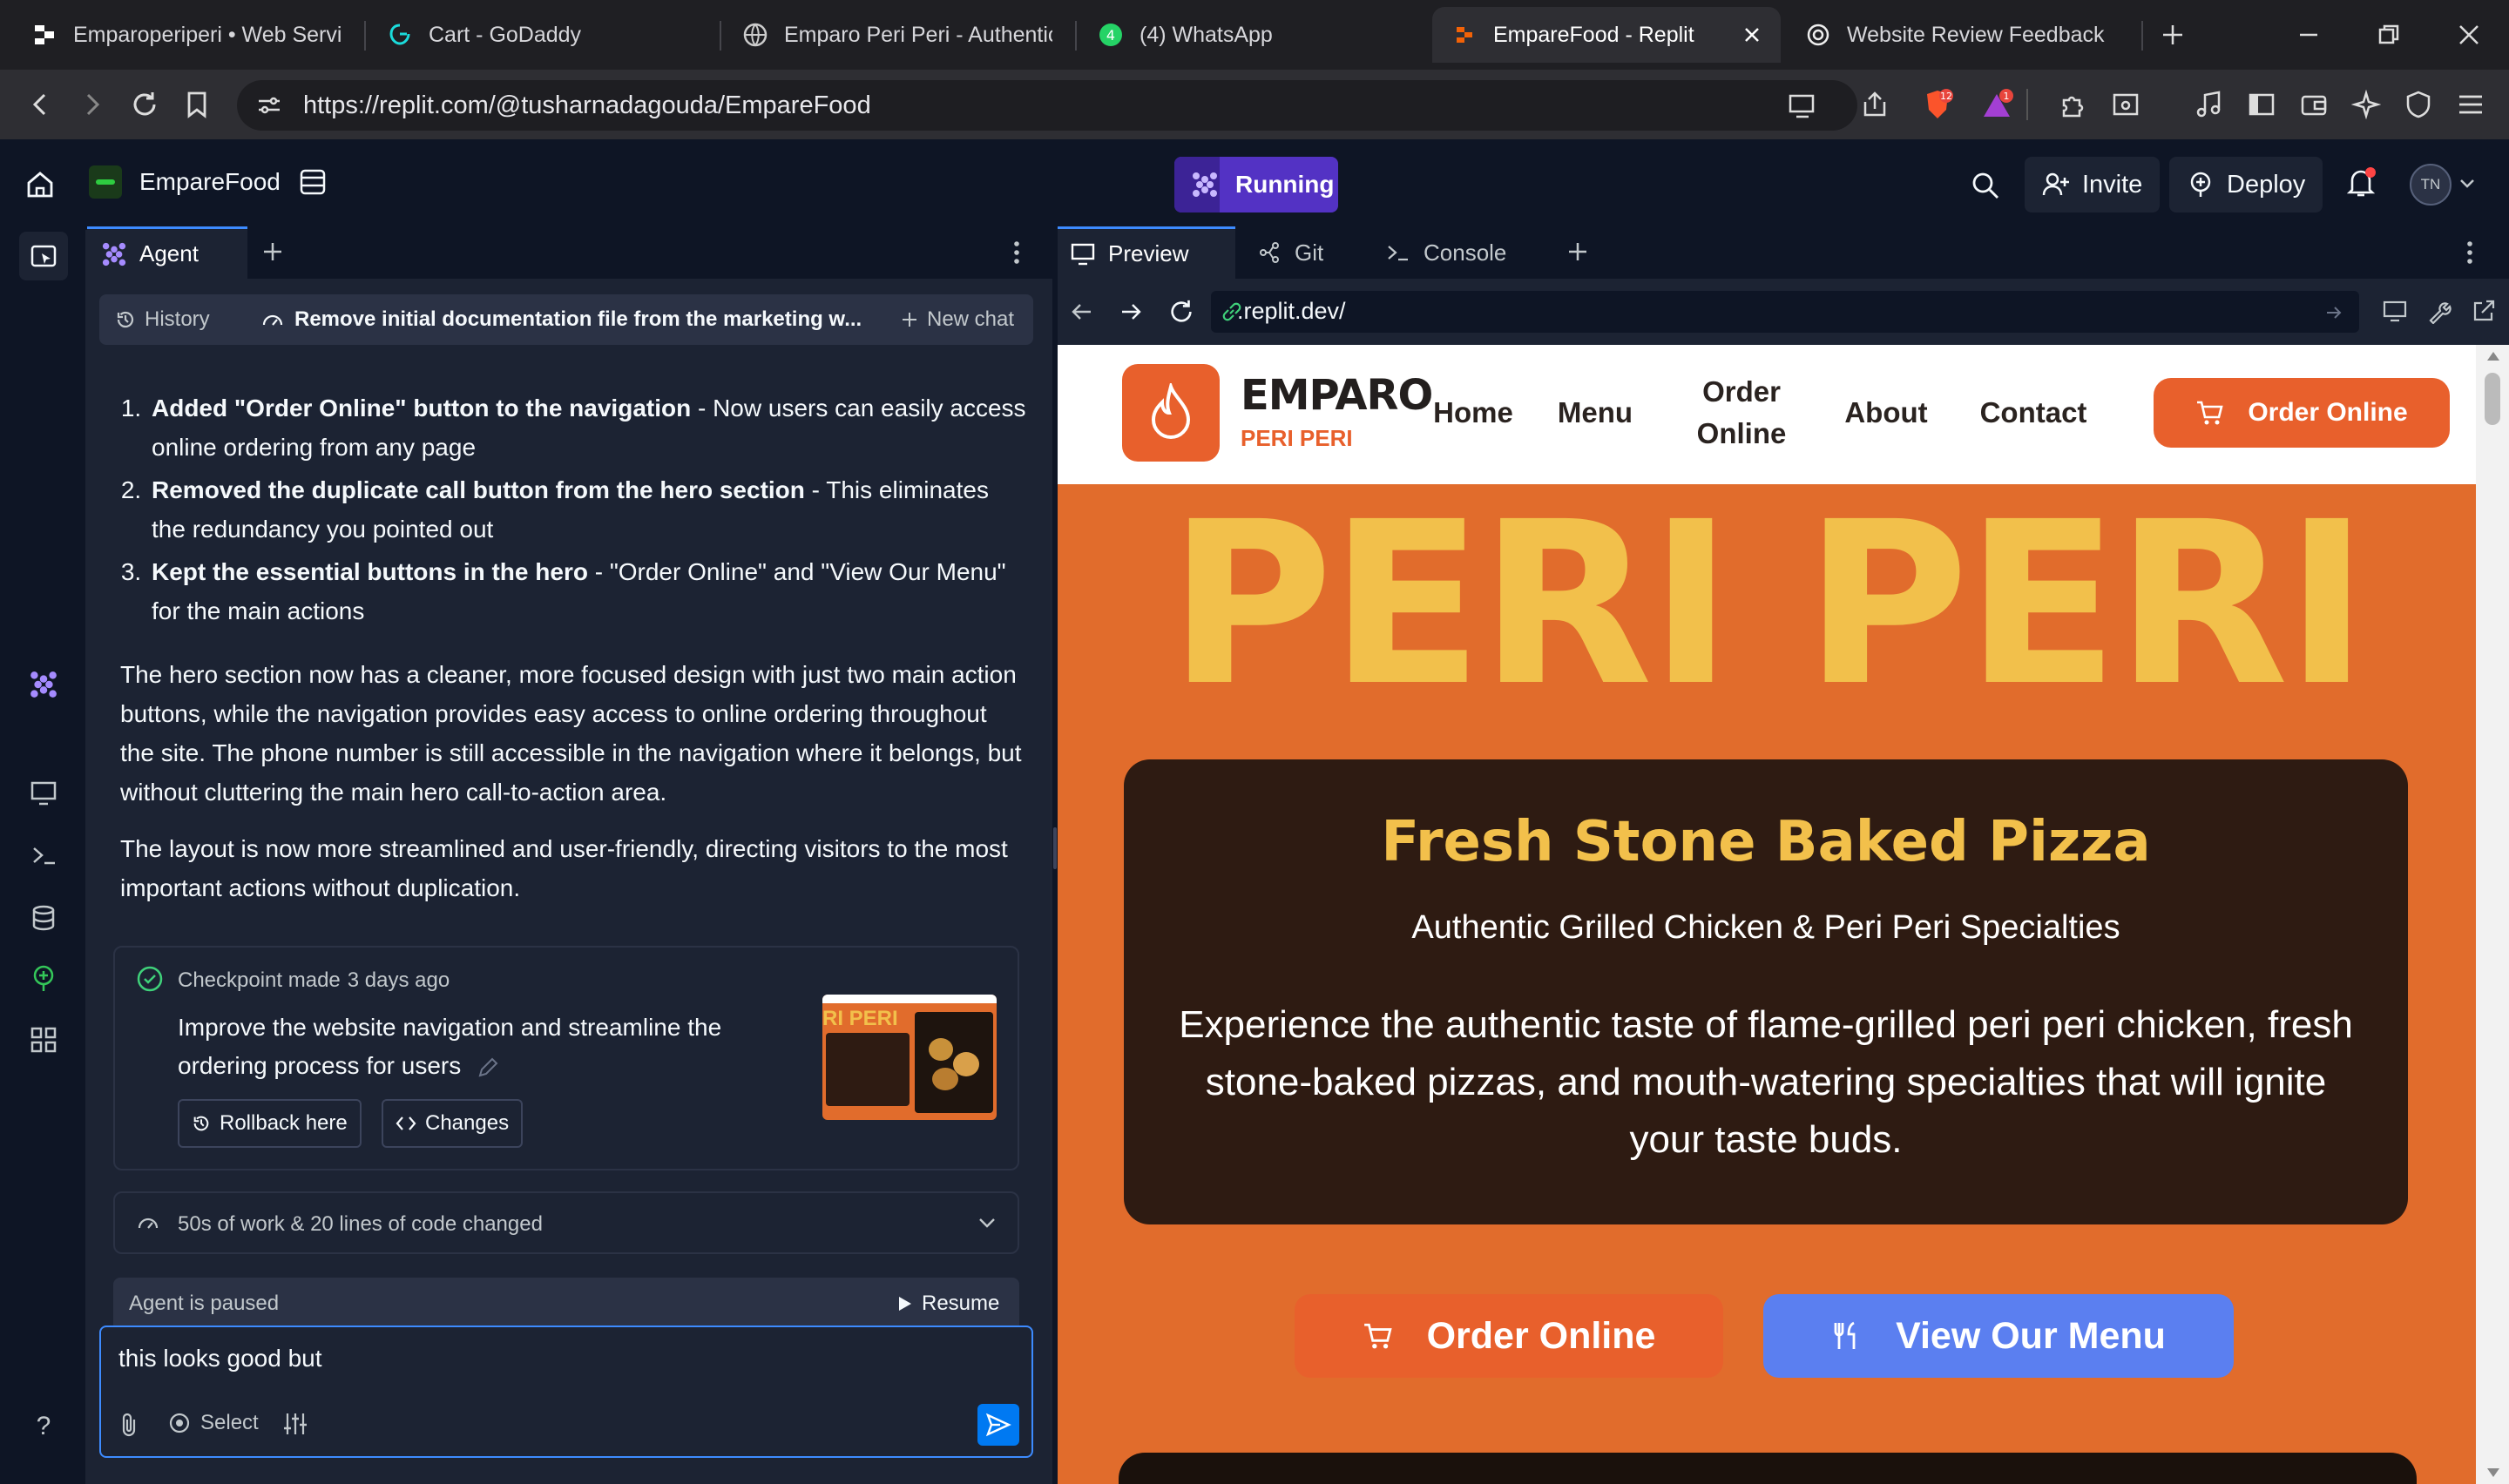  I want to click on avatar: TN, so click(2431, 185).